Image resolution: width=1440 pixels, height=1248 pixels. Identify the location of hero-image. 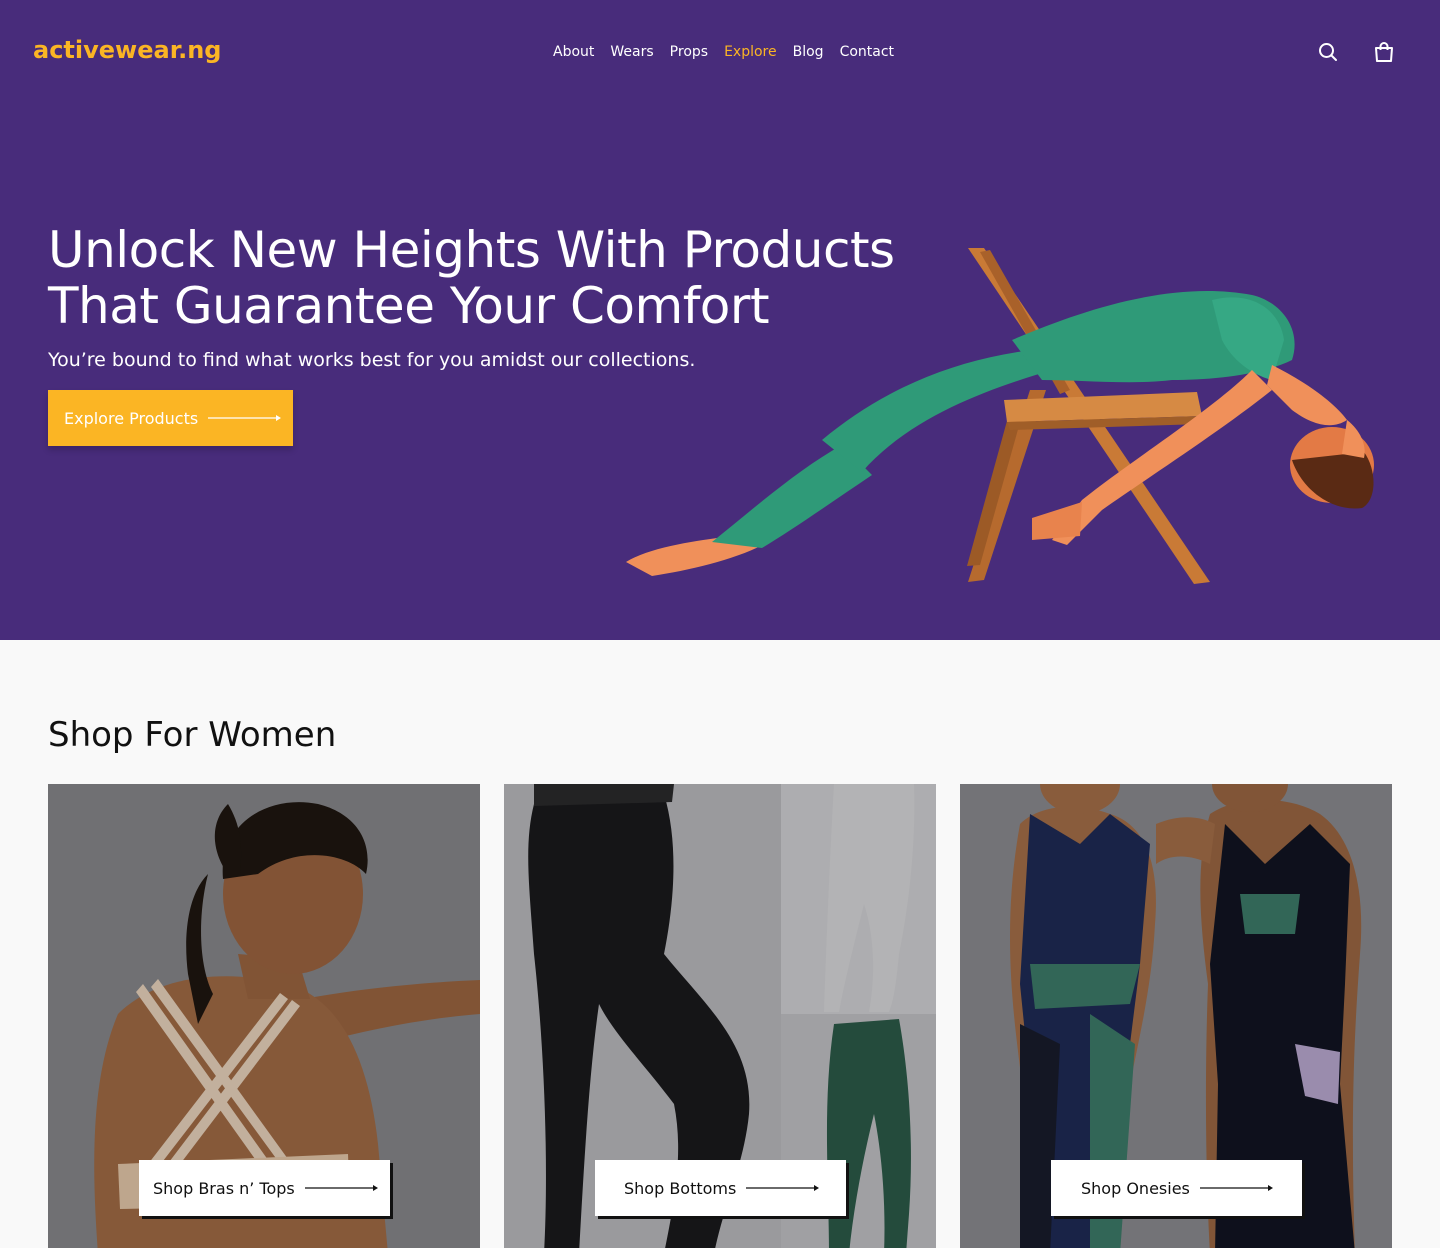
(1000, 416).